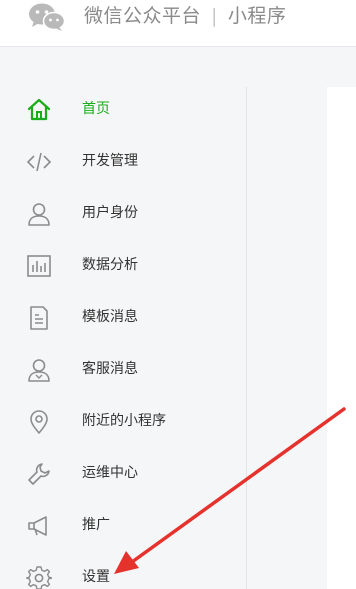 The width and height of the screenshot is (356, 589). I want to click on wrench-icon, so click(39, 474).